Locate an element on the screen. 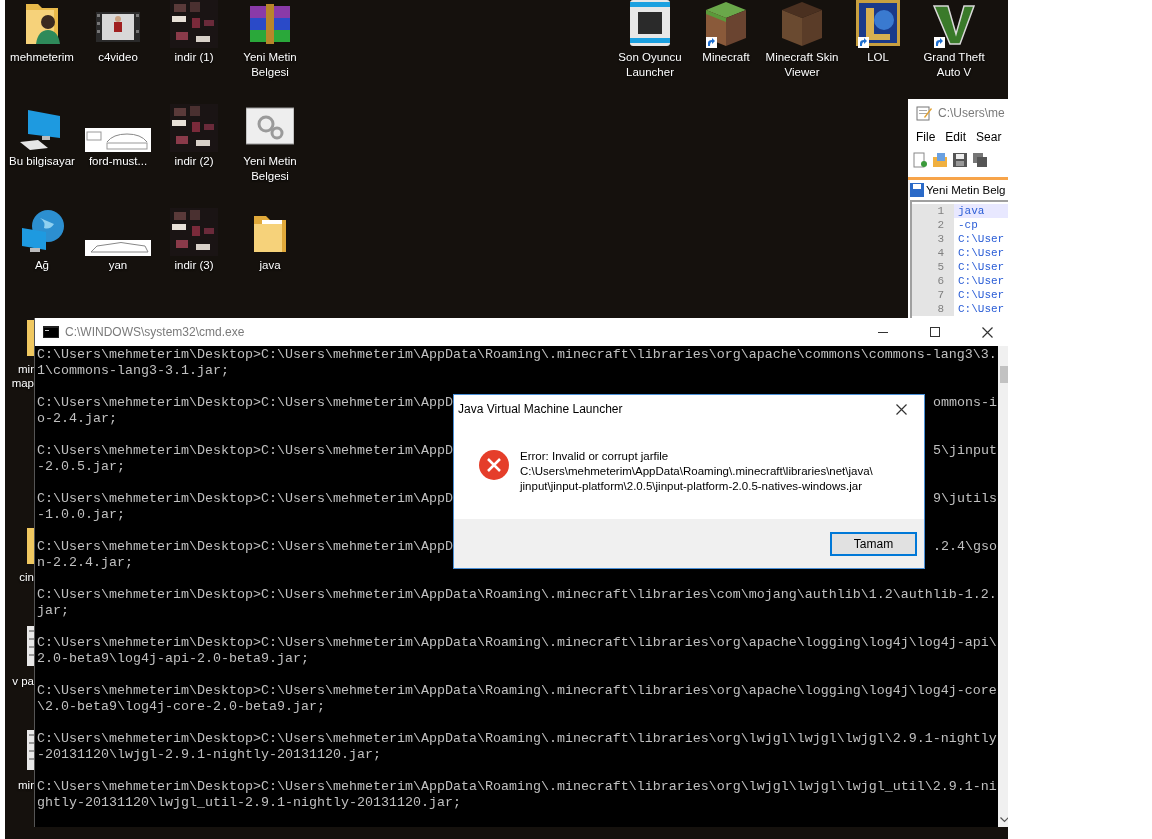  console-line: ghtly-20131120\lwjgl_util-2.9.1-nightly-20131120.jar; is located at coordinates (249, 803).